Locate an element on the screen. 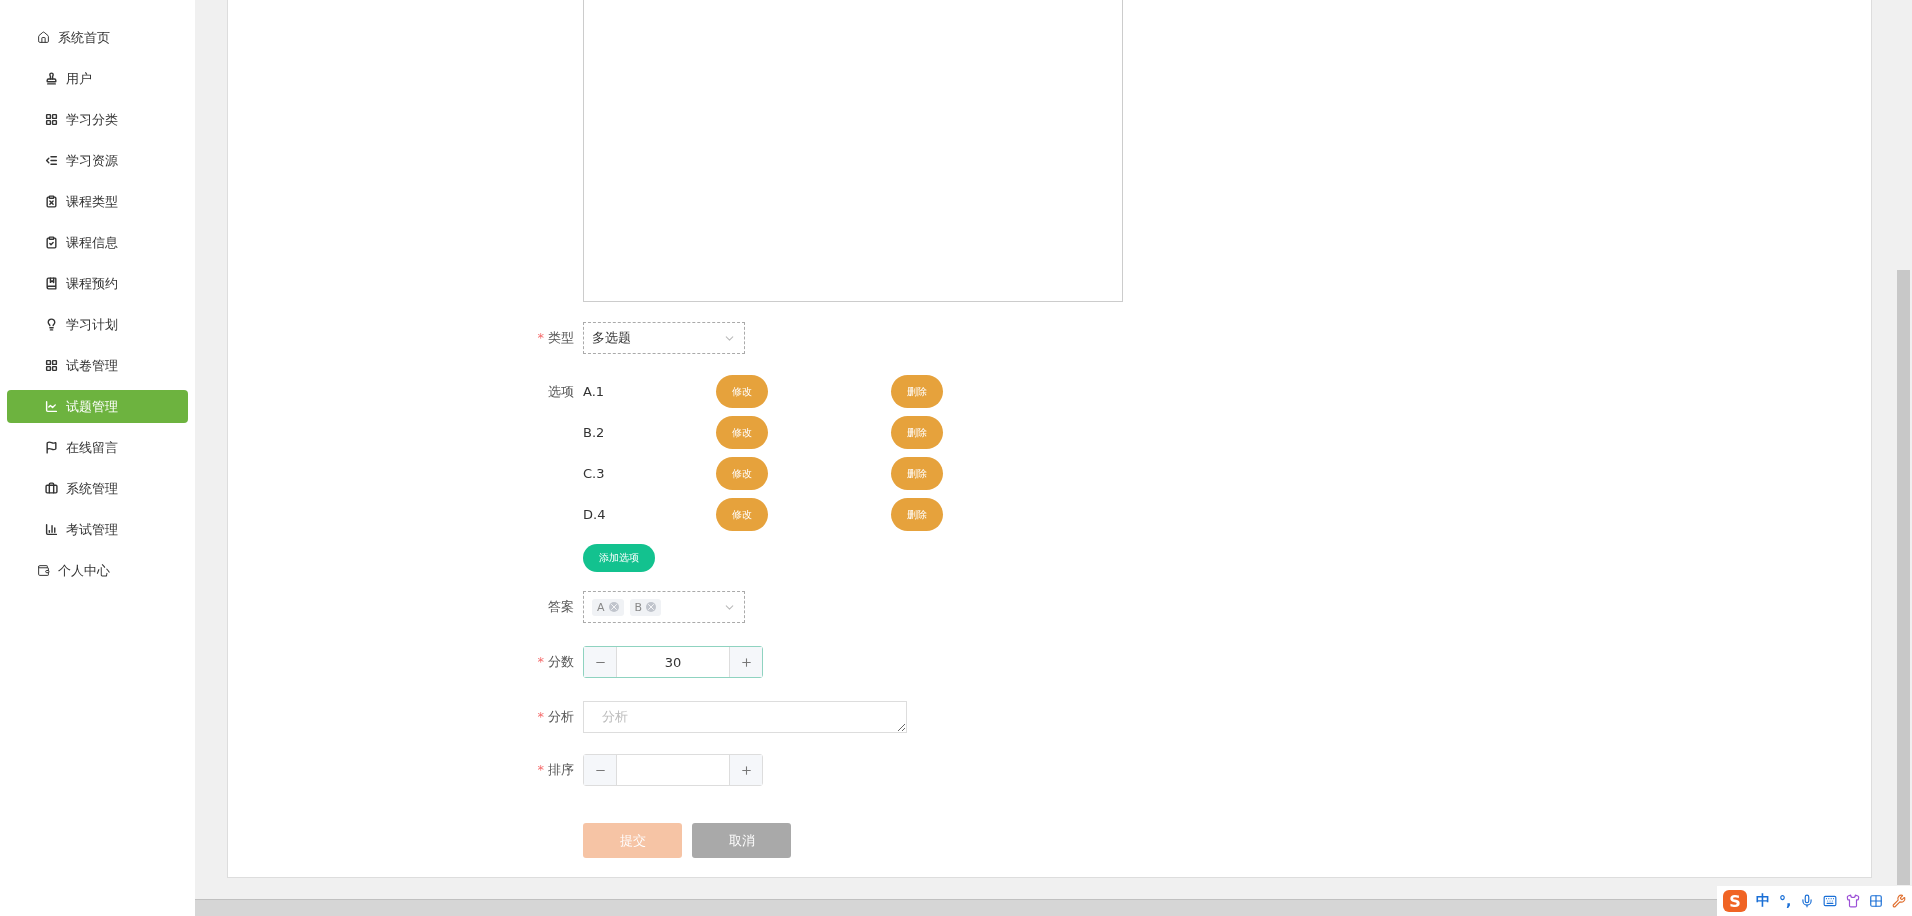  field-label: * 分析 is located at coordinates (555, 717).